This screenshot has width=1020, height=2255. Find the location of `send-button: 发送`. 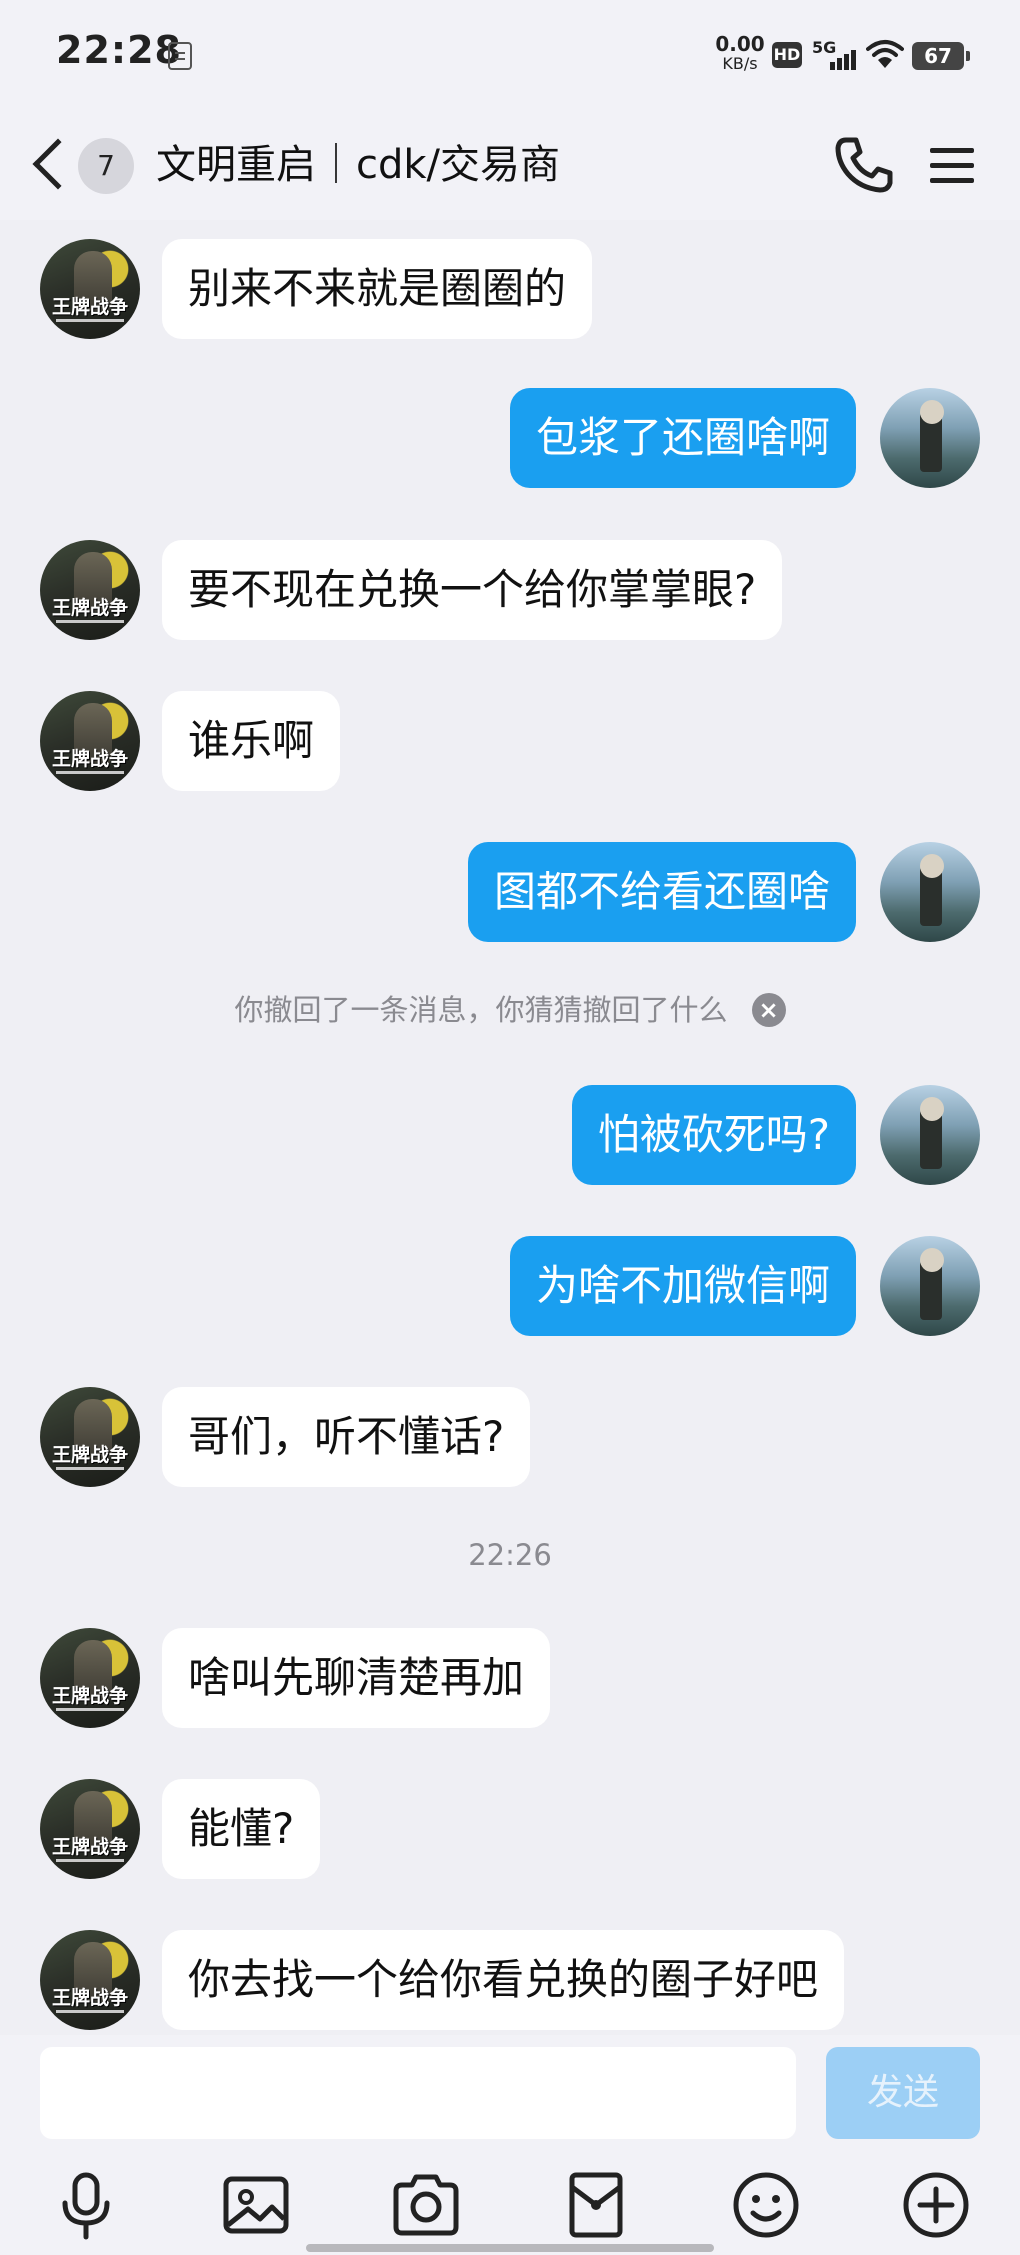

send-button: 发送 is located at coordinates (903, 2093).